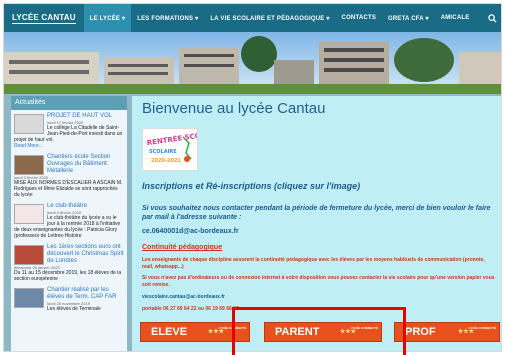  I want to click on nav-greta: GRETA CFA ▾, so click(408, 18).